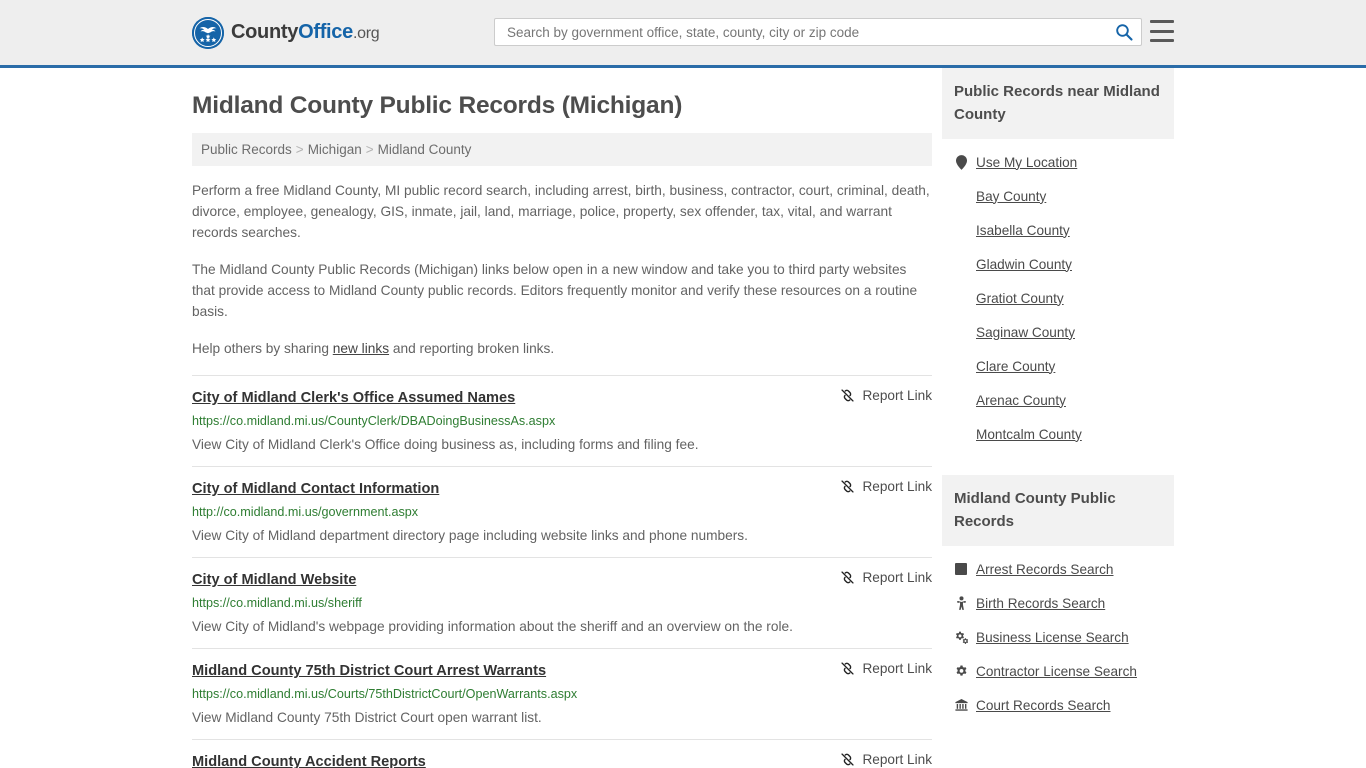  I want to click on eagle-seal-icon, so click(208, 32).